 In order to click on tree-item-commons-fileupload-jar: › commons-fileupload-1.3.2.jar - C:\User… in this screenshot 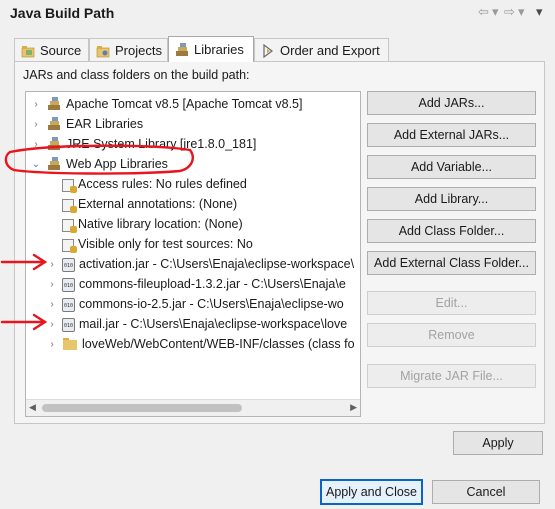, I will do `click(196, 284)`.